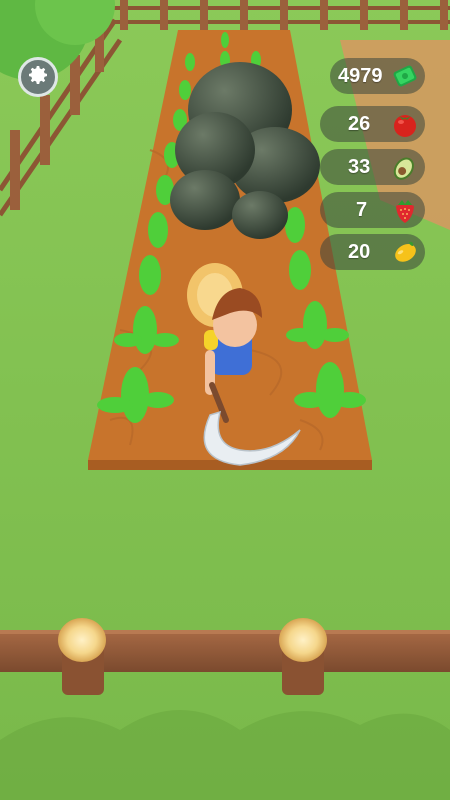 This screenshot has height=800, width=450. I want to click on cash-counter: 4979, so click(377, 76).